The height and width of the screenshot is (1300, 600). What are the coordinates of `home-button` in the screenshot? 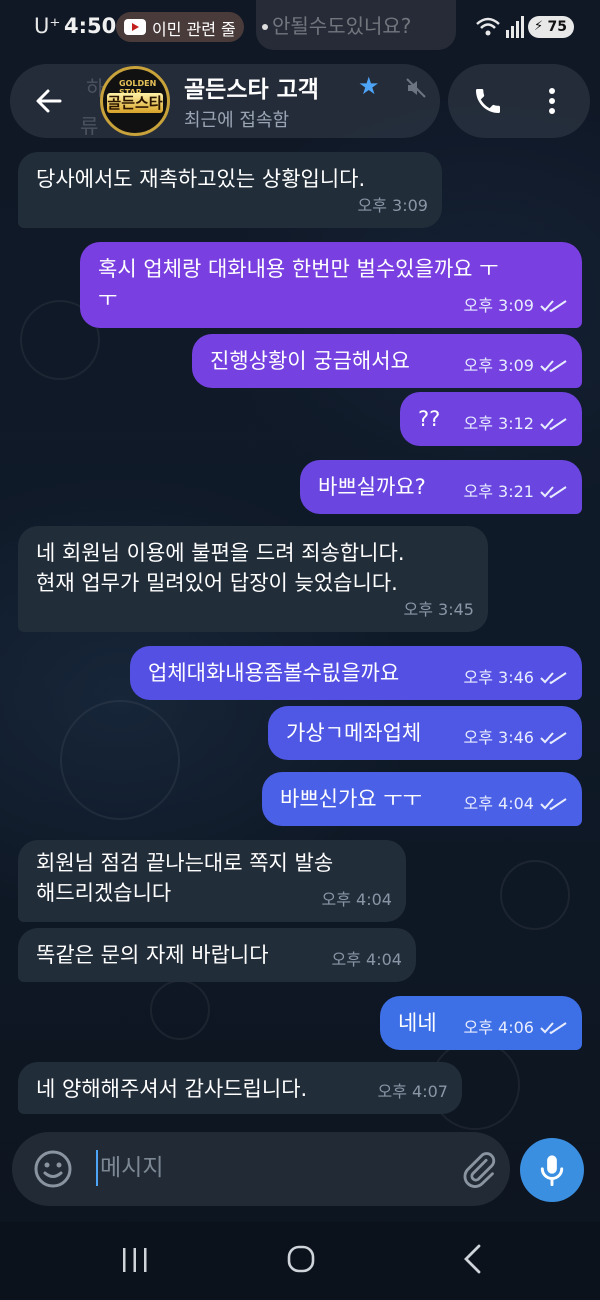 It's located at (301, 1259).